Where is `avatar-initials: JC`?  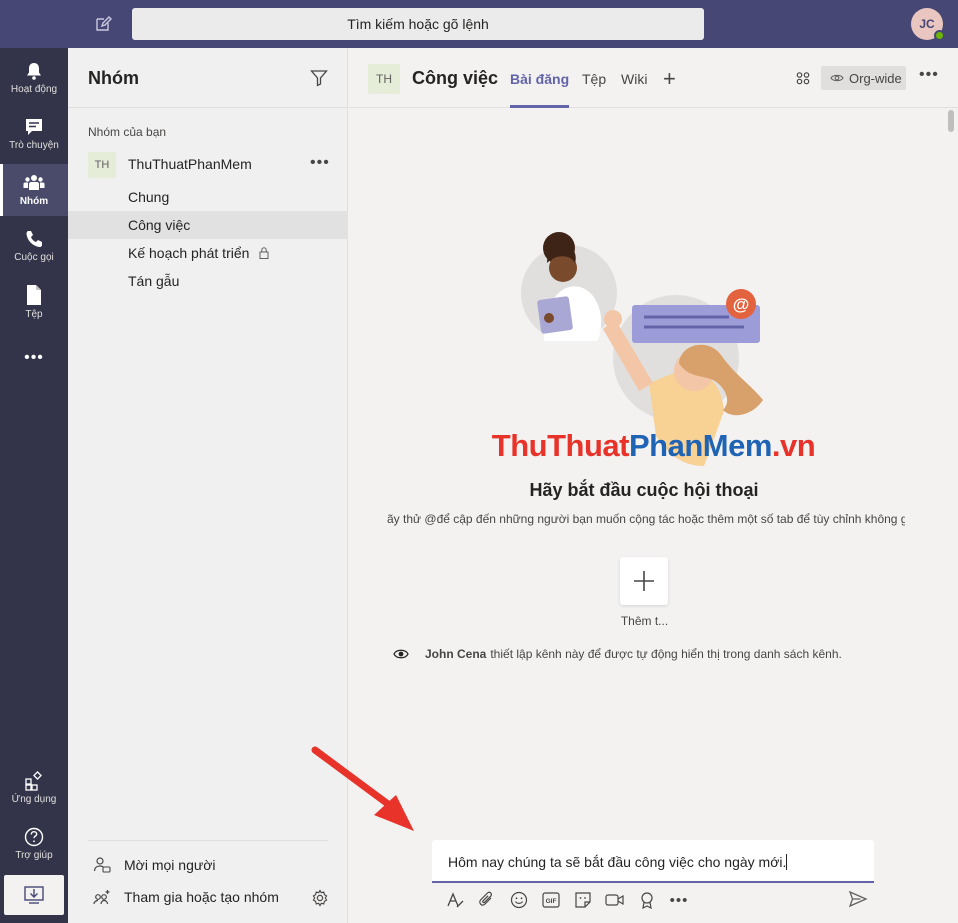 avatar-initials: JC is located at coordinates (927, 24).